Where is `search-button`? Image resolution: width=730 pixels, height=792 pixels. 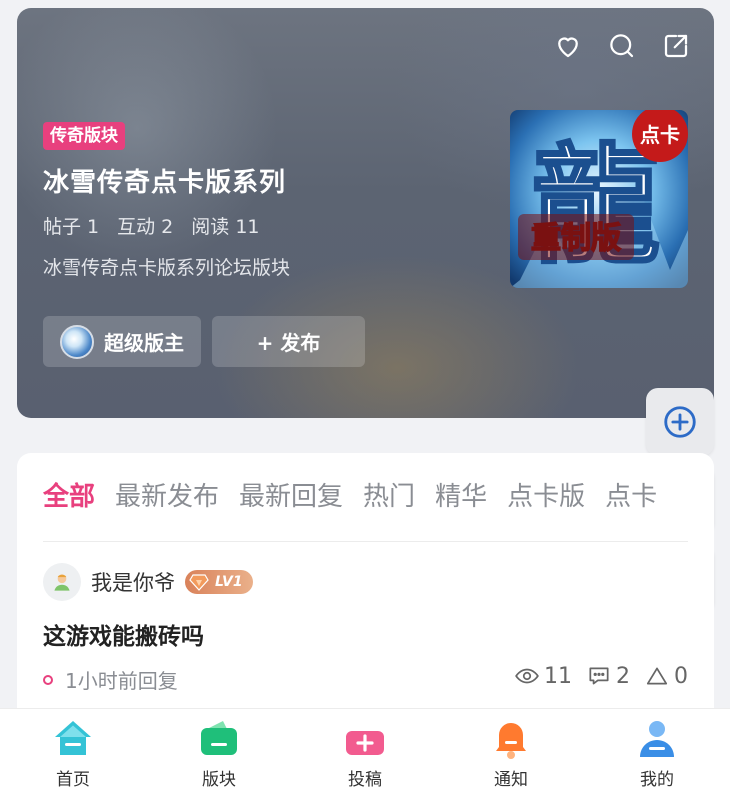
search-button is located at coordinates (622, 46).